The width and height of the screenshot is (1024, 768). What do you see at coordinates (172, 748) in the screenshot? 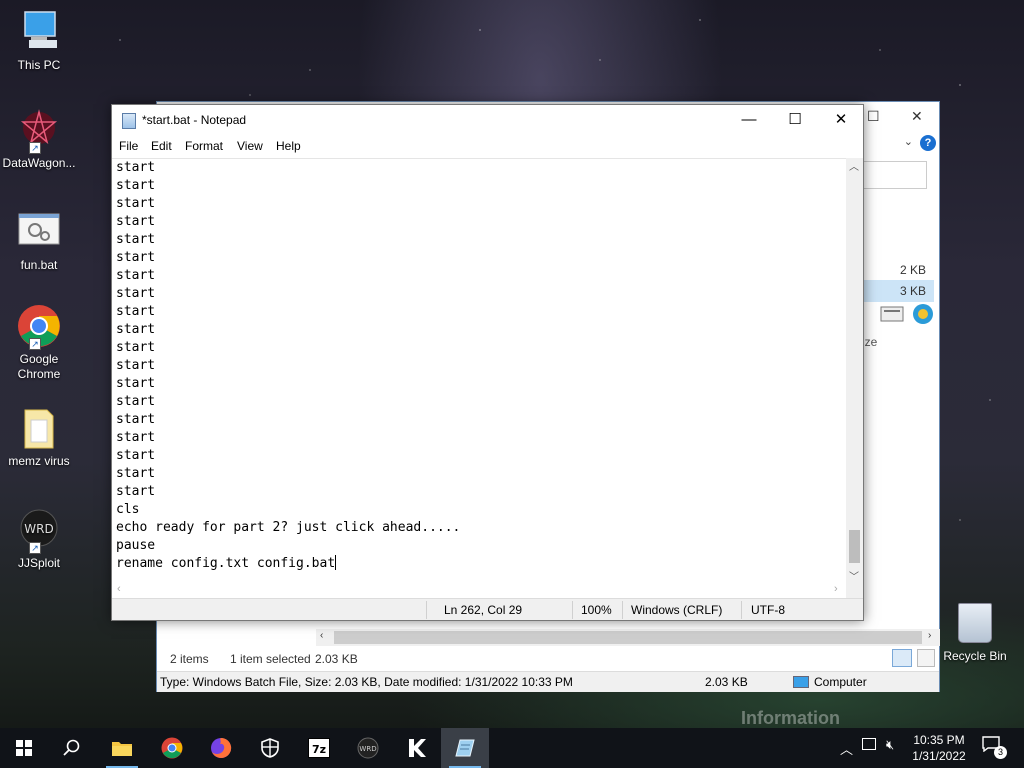
I see `taskbar-google-chrome` at bounding box center [172, 748].